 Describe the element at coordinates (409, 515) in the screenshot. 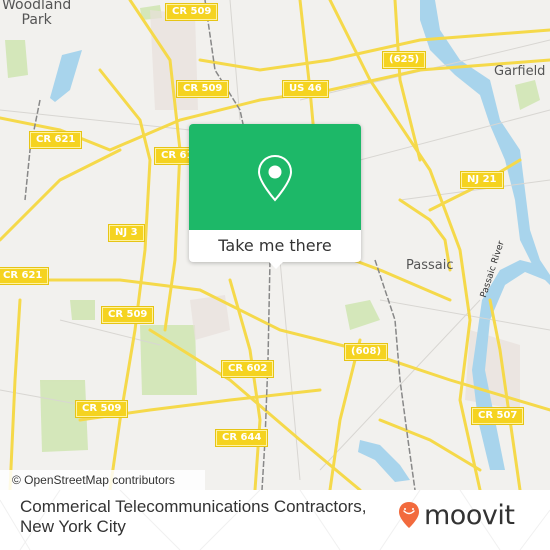

I see `moovit-pin-icon` at that location.